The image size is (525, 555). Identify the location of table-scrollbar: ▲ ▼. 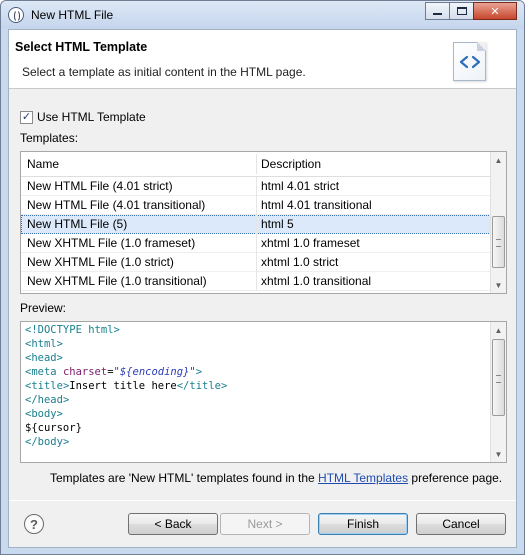
(498, 222).